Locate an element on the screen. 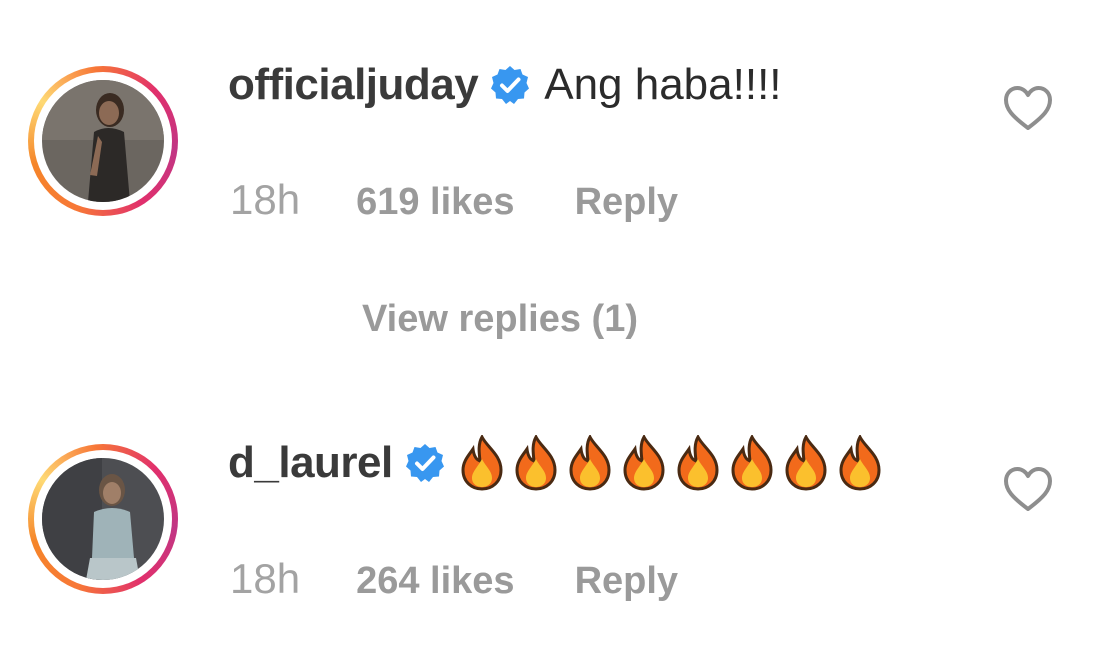 This screenshot has width=1120, height=660. like-count: 264 likes is located at coordinates (435, 581).